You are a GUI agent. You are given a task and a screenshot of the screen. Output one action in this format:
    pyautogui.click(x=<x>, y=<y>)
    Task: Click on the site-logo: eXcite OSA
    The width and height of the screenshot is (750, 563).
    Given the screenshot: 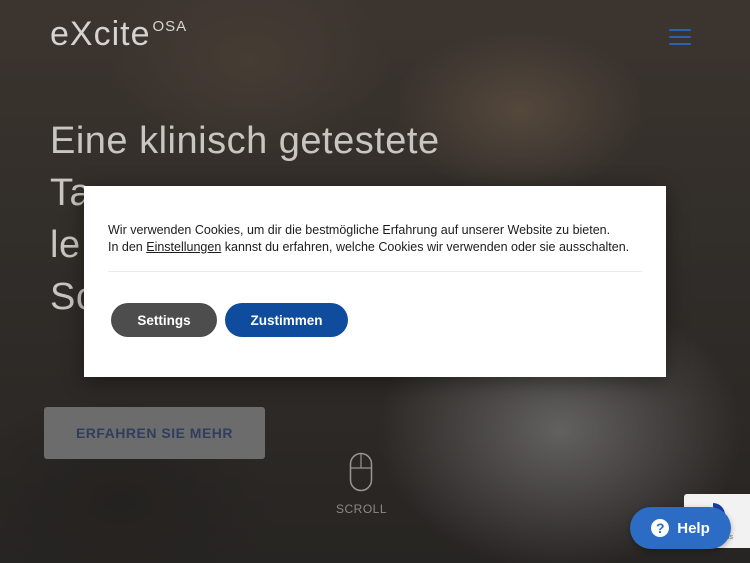 What is the action you would take?
    pyautogui.click(x=118, y=37)
    